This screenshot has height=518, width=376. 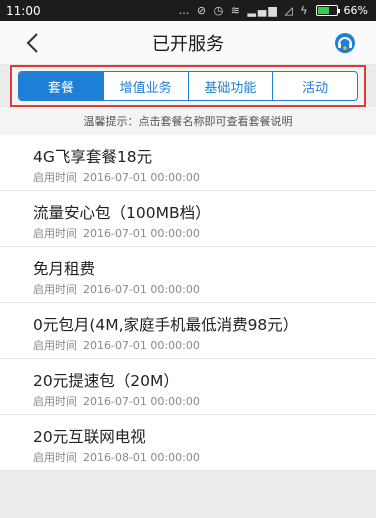 I want to click on list-item: 20元提速包（20M） 启用时间 2016-07-01 00:00:00, so click(x=188, y=387).